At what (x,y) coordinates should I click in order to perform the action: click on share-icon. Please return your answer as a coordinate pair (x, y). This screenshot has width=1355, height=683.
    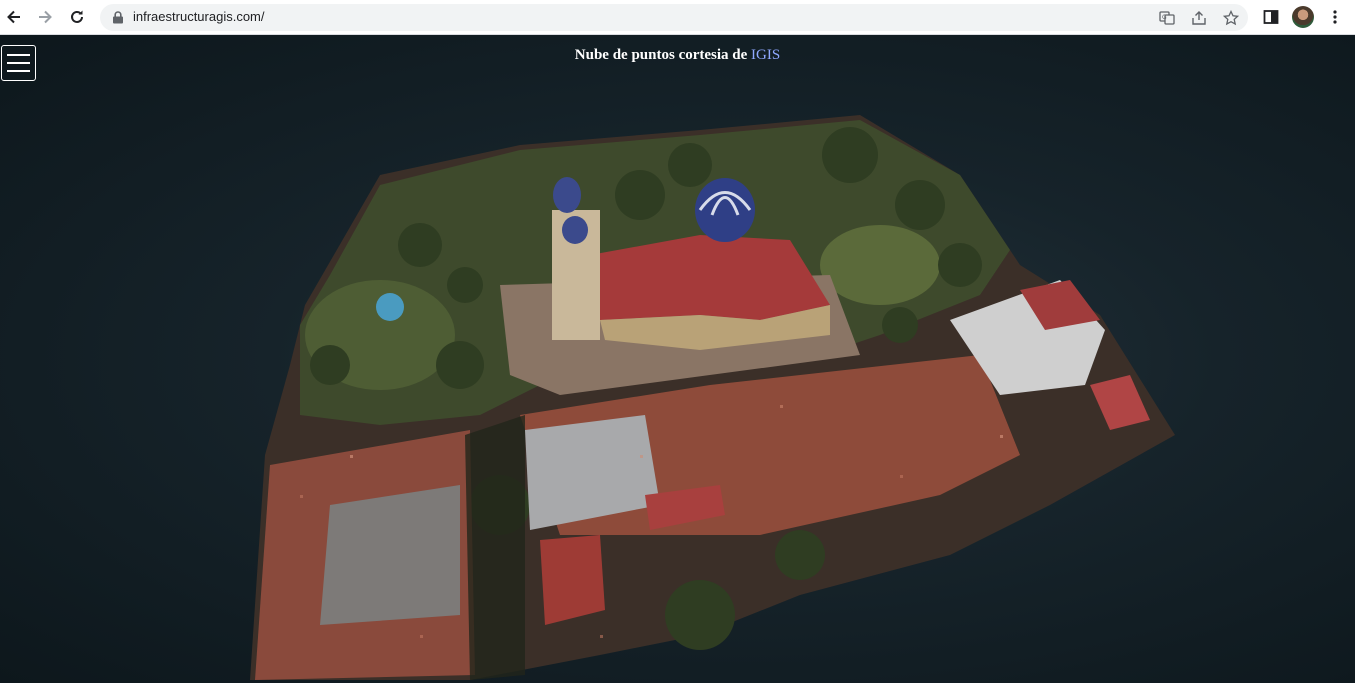
    Looking at the image, I should click on (1199, 18).